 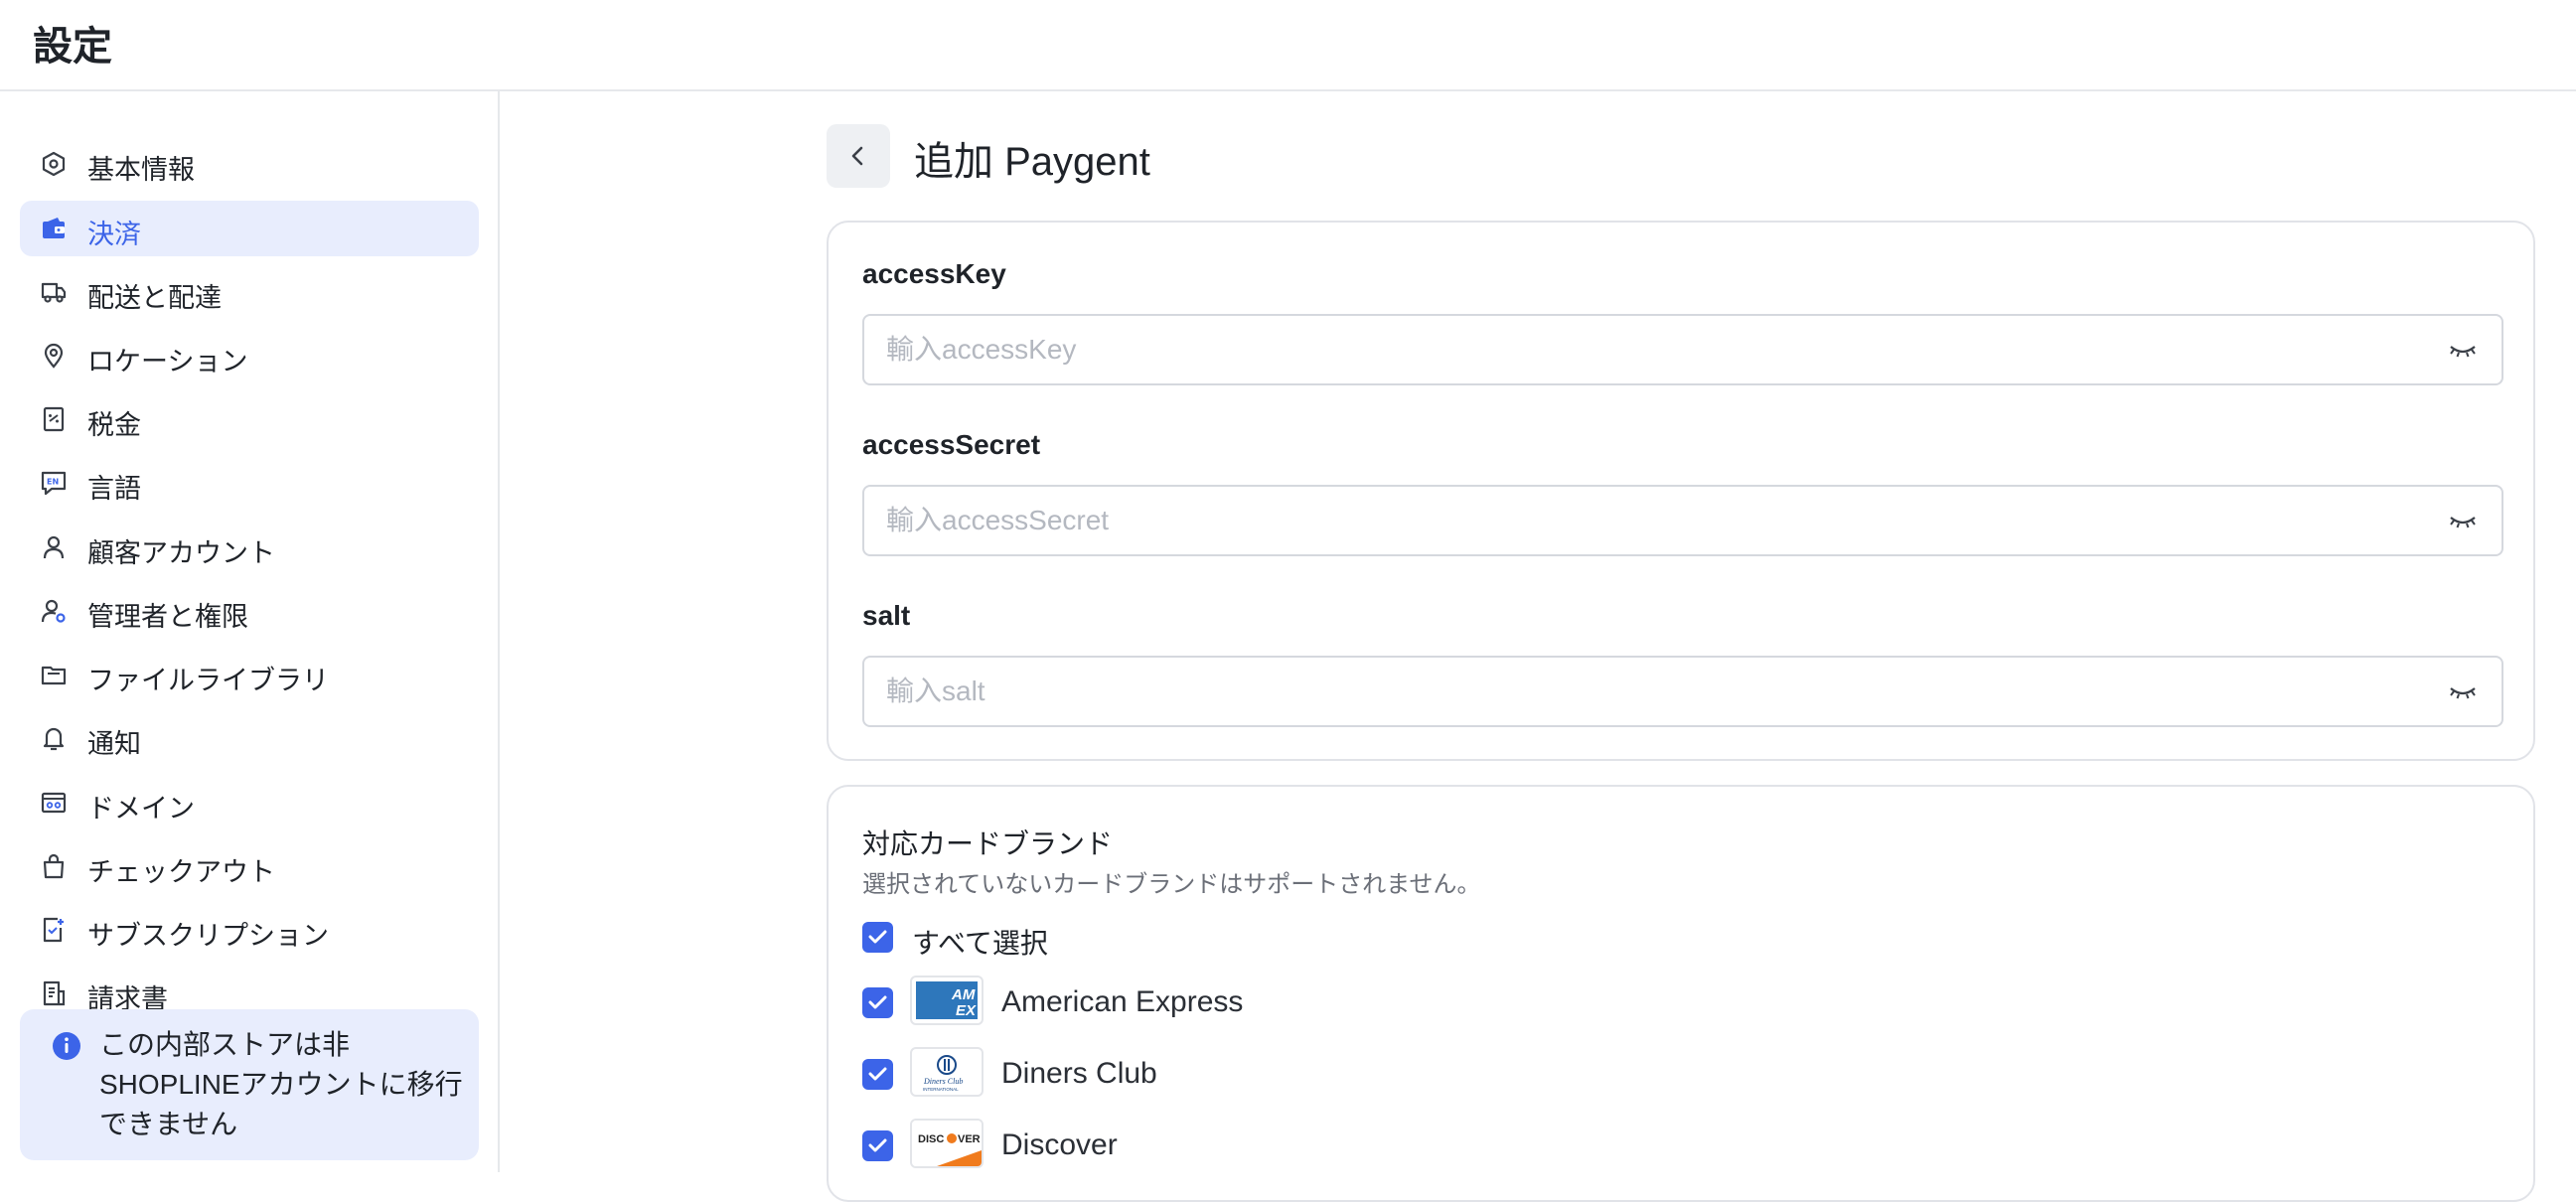 What do you see at coordinates (947, 1000) in the screenshot?
I see `amex-logo: AM EX` at bounding box center [947, 1000].